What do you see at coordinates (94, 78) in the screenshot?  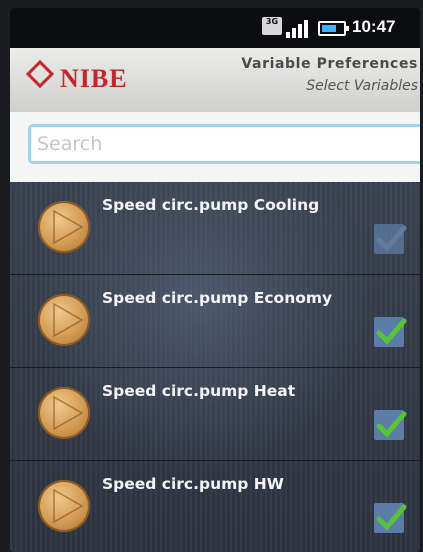 I see `logo-text: NIBE` at bounding box center [94, 78].